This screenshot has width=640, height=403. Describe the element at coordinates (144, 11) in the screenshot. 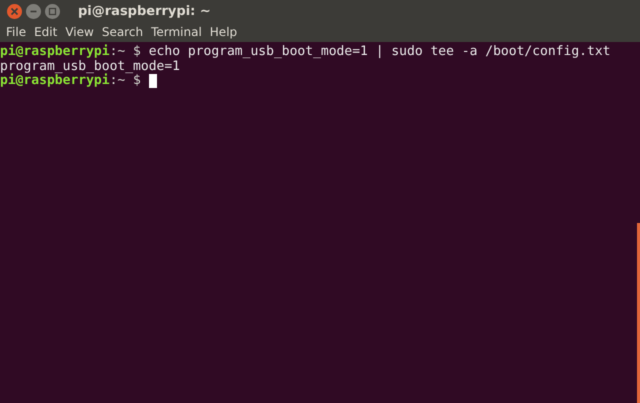

I see `window-title: pi@raspberrypi: ~` at that location.